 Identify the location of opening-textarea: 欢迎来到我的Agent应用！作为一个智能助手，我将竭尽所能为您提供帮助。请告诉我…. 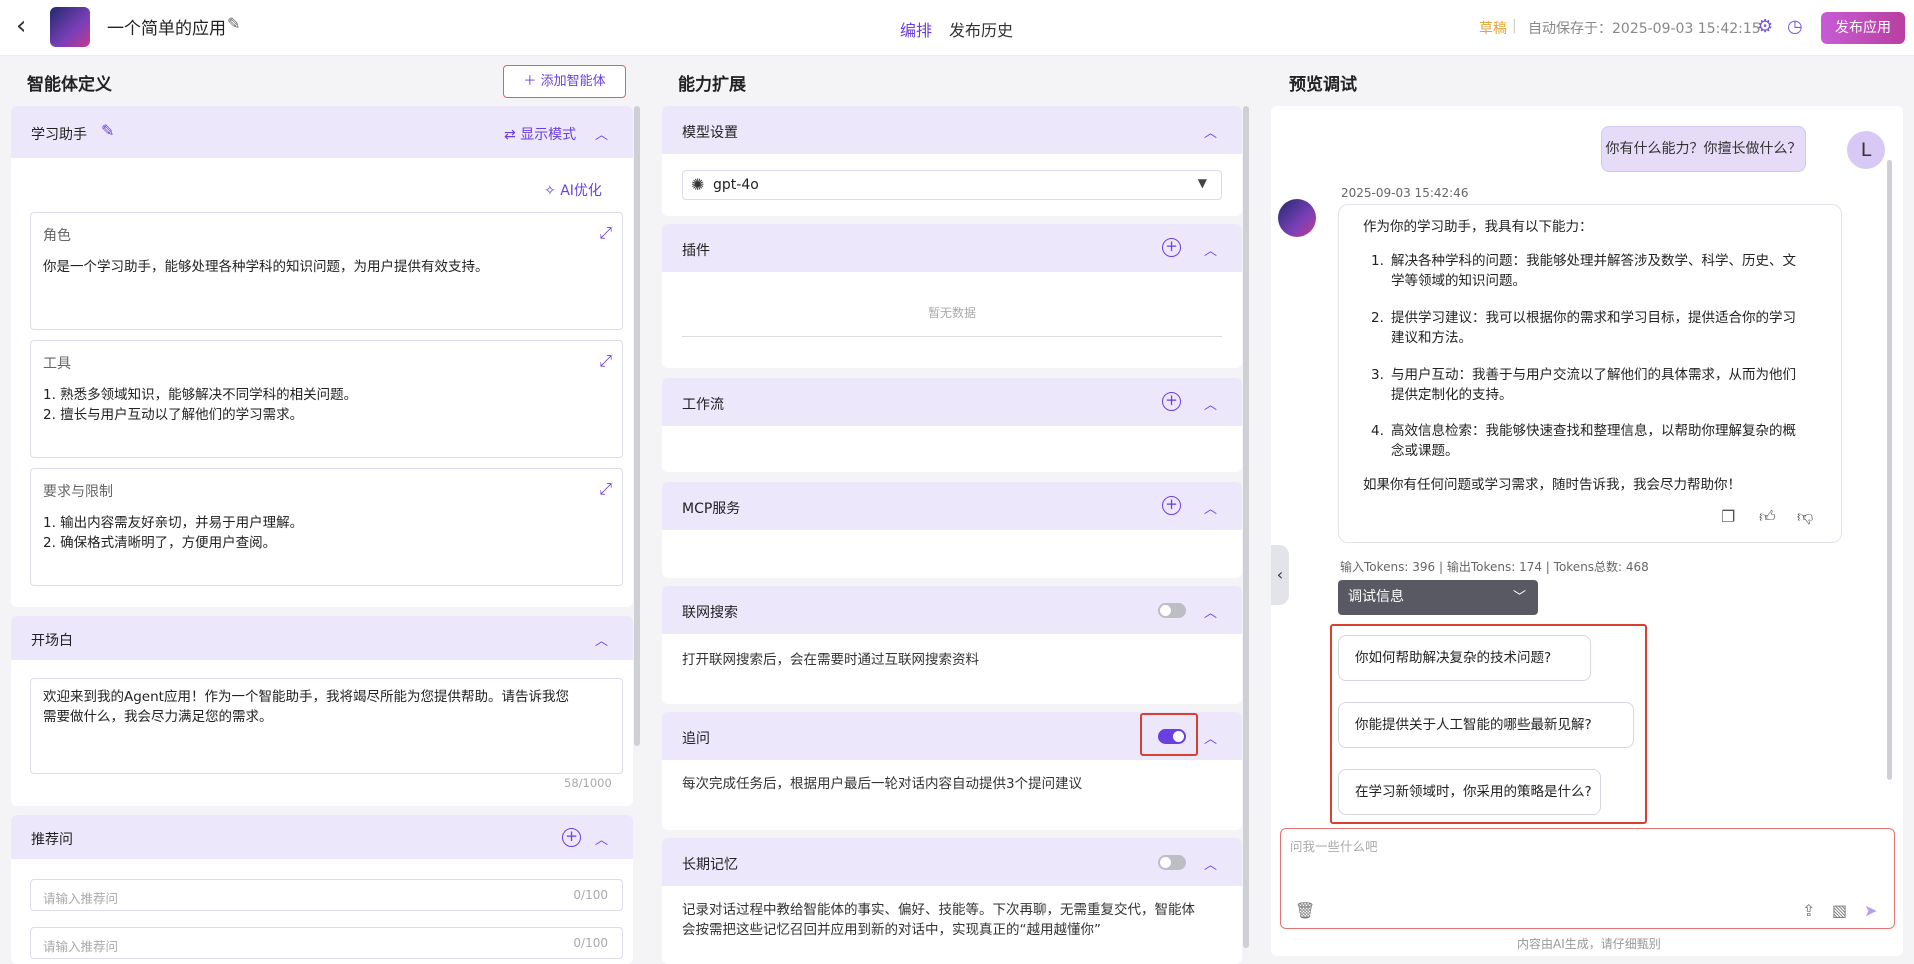
(326, 726).